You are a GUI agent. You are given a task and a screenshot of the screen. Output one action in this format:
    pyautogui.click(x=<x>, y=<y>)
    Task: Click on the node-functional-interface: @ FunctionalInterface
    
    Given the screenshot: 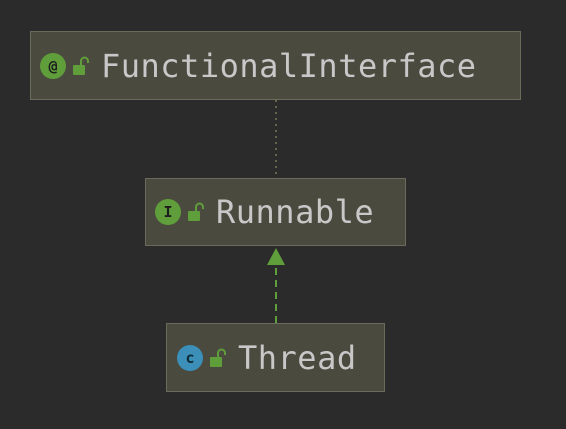 What is the action you would take?
    pyautogui.click(x=275, y=65)
    